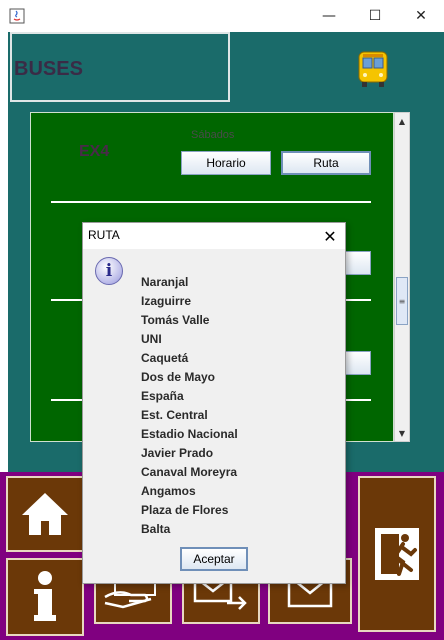 This screenshot has height=640, width=444. I want to click on accept-button: Aceptar, so click(214, 559).